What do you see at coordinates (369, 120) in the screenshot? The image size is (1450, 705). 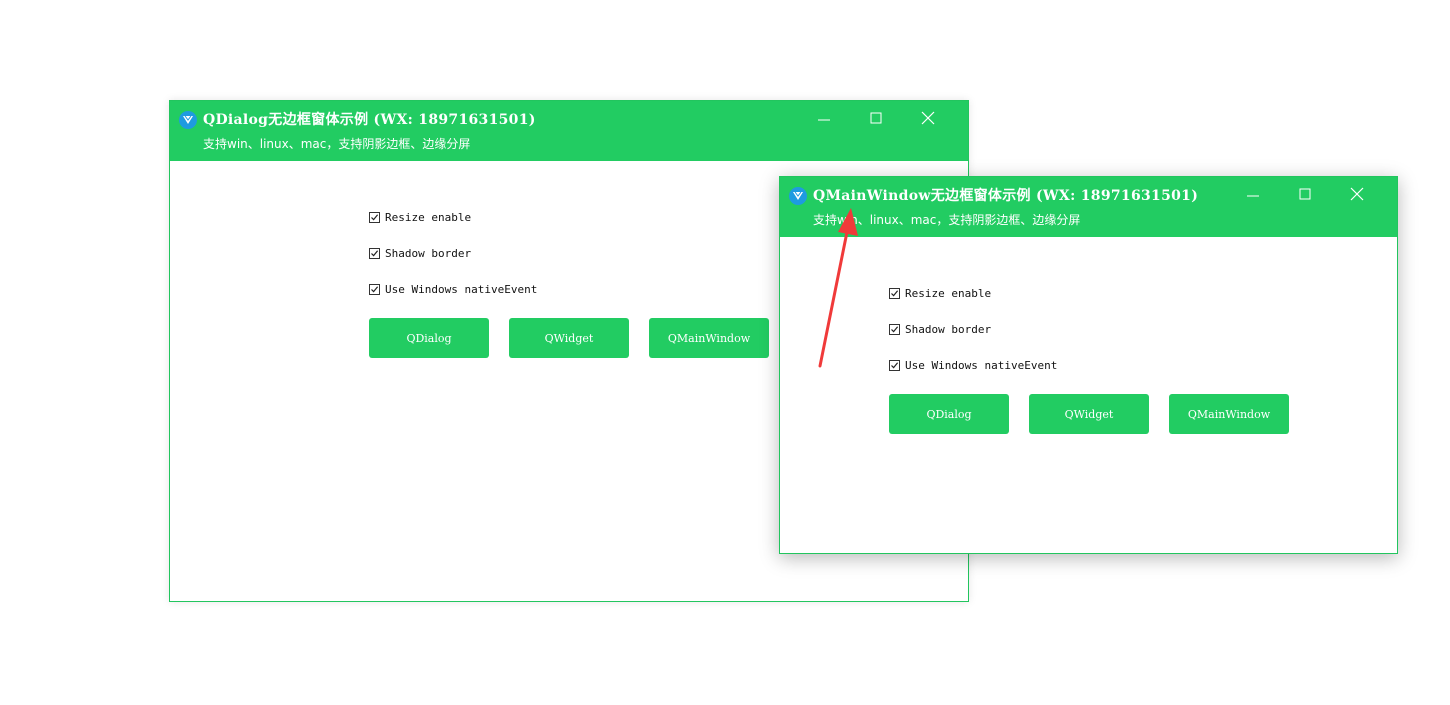 I see `window-title: QDialog无边框窗体示例 (WX: 18971631501)` at bounding box center [369, 120].